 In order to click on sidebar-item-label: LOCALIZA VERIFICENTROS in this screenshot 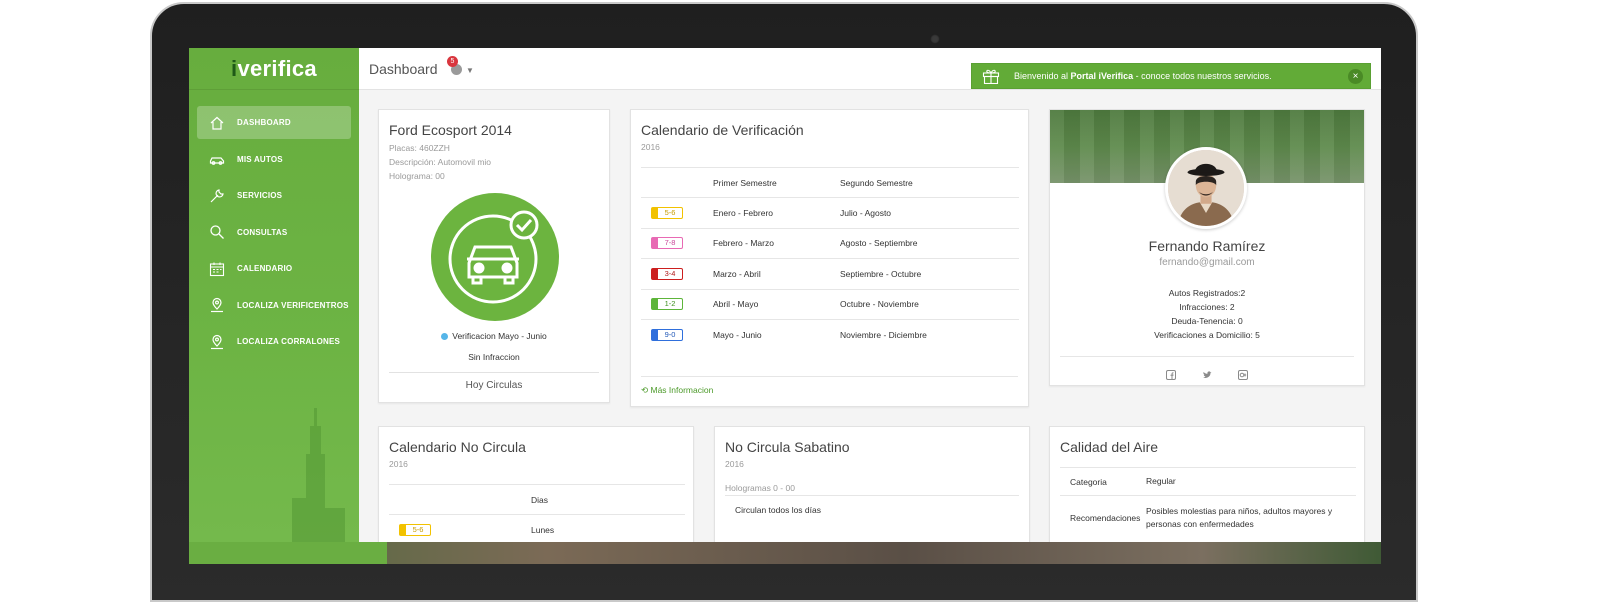, I will do `click(293, 305)`.